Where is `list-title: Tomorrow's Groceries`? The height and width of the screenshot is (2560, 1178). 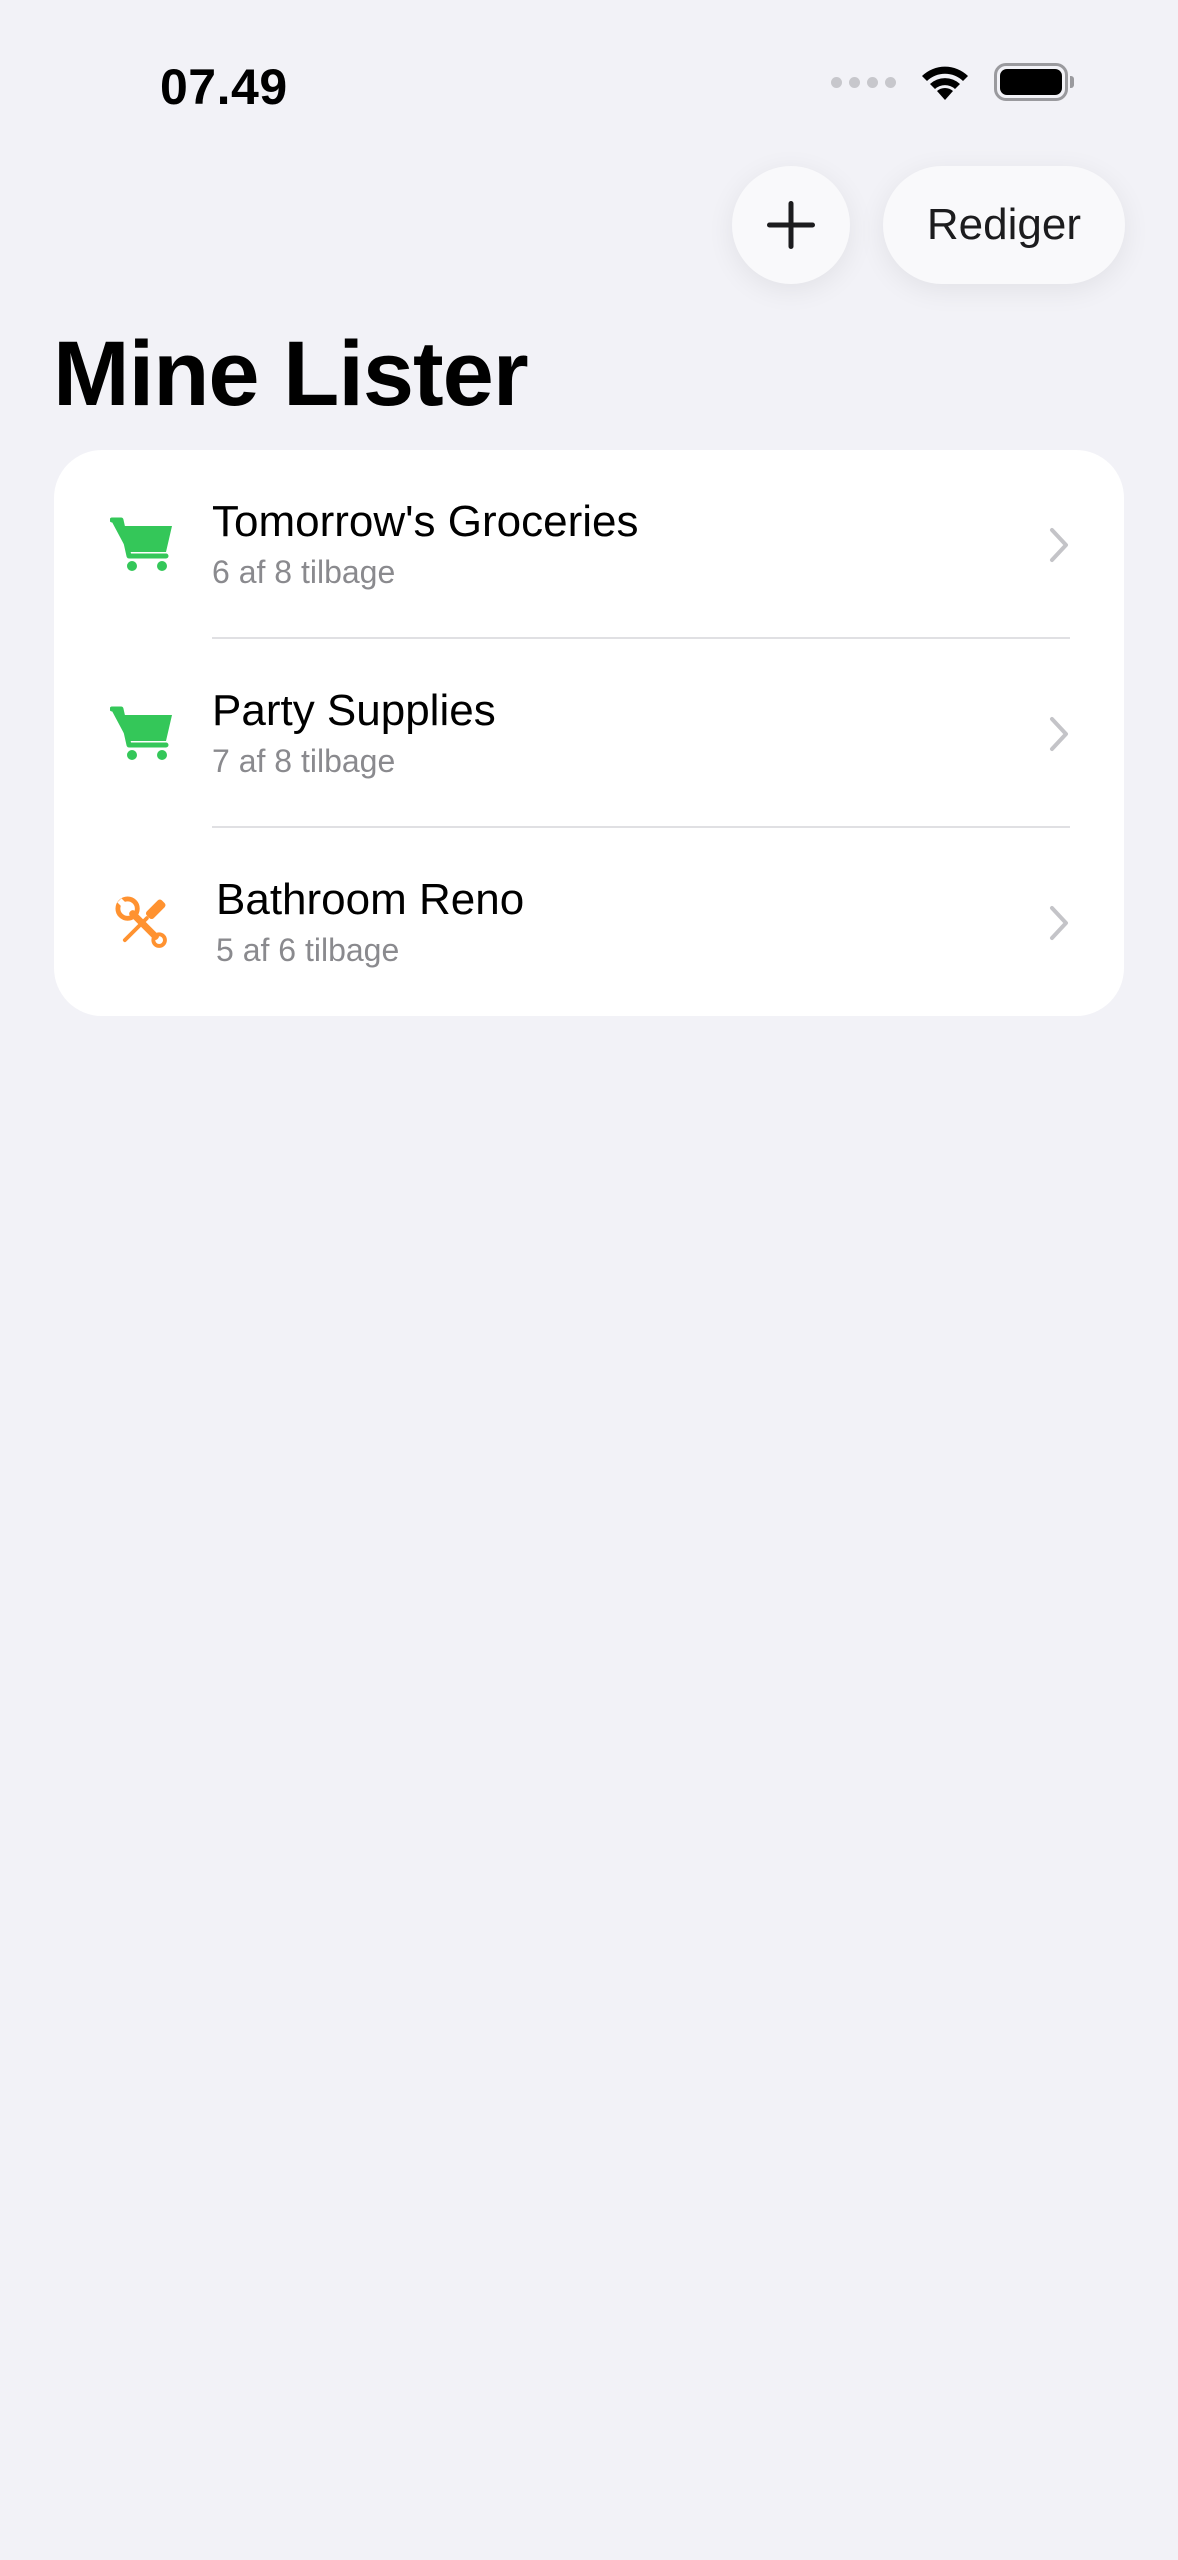 list-title: Tomorrow's Groceries is located at coordinates (425, 521).